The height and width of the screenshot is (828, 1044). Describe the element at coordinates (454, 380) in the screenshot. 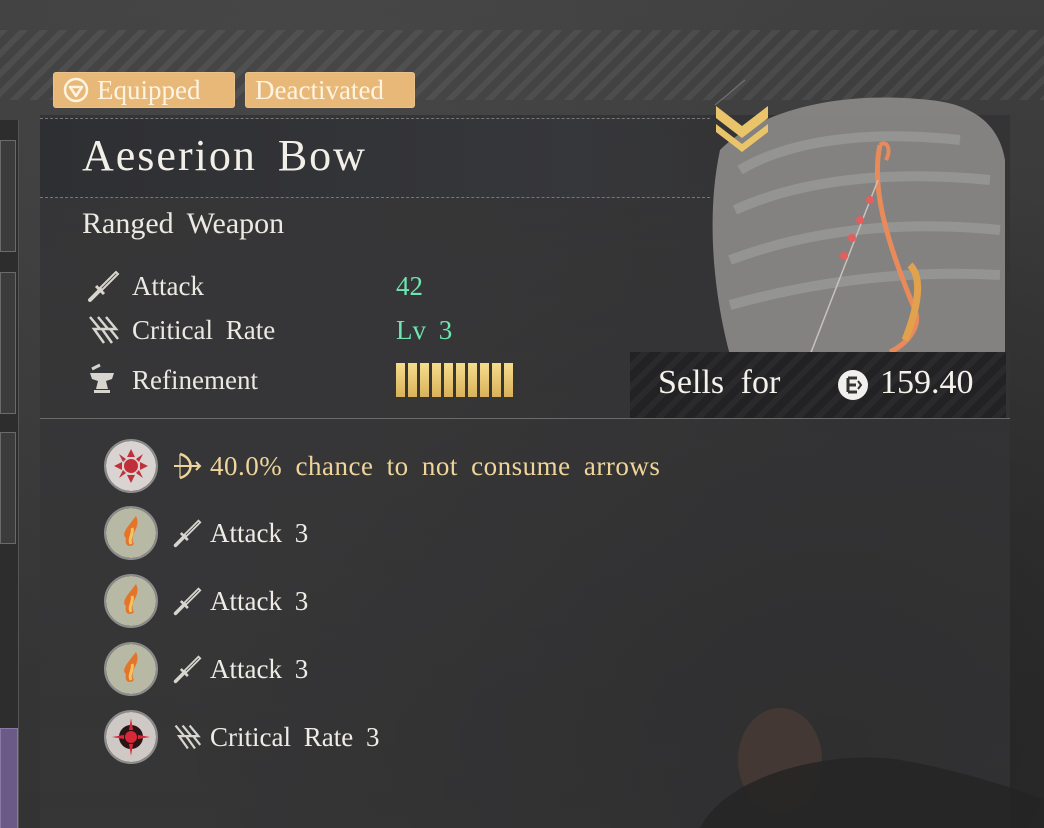

I see `refinement-level-bars` at that location.